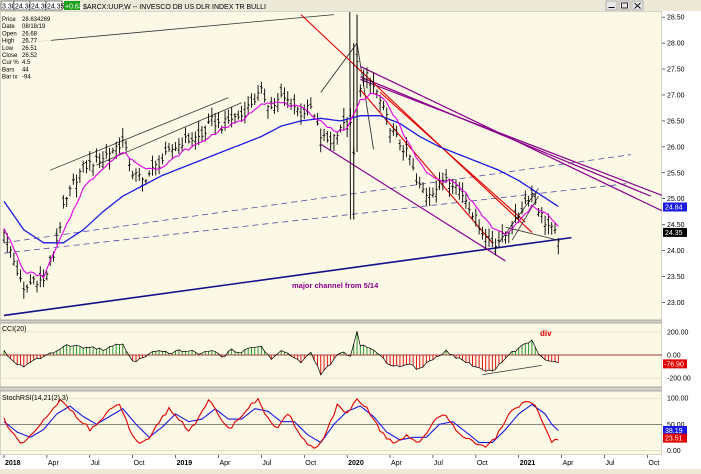  What do you see at coordinates (30, 49) in the screenshot?
I see `svg-text: 26.51` at bounding box center [30, 49].